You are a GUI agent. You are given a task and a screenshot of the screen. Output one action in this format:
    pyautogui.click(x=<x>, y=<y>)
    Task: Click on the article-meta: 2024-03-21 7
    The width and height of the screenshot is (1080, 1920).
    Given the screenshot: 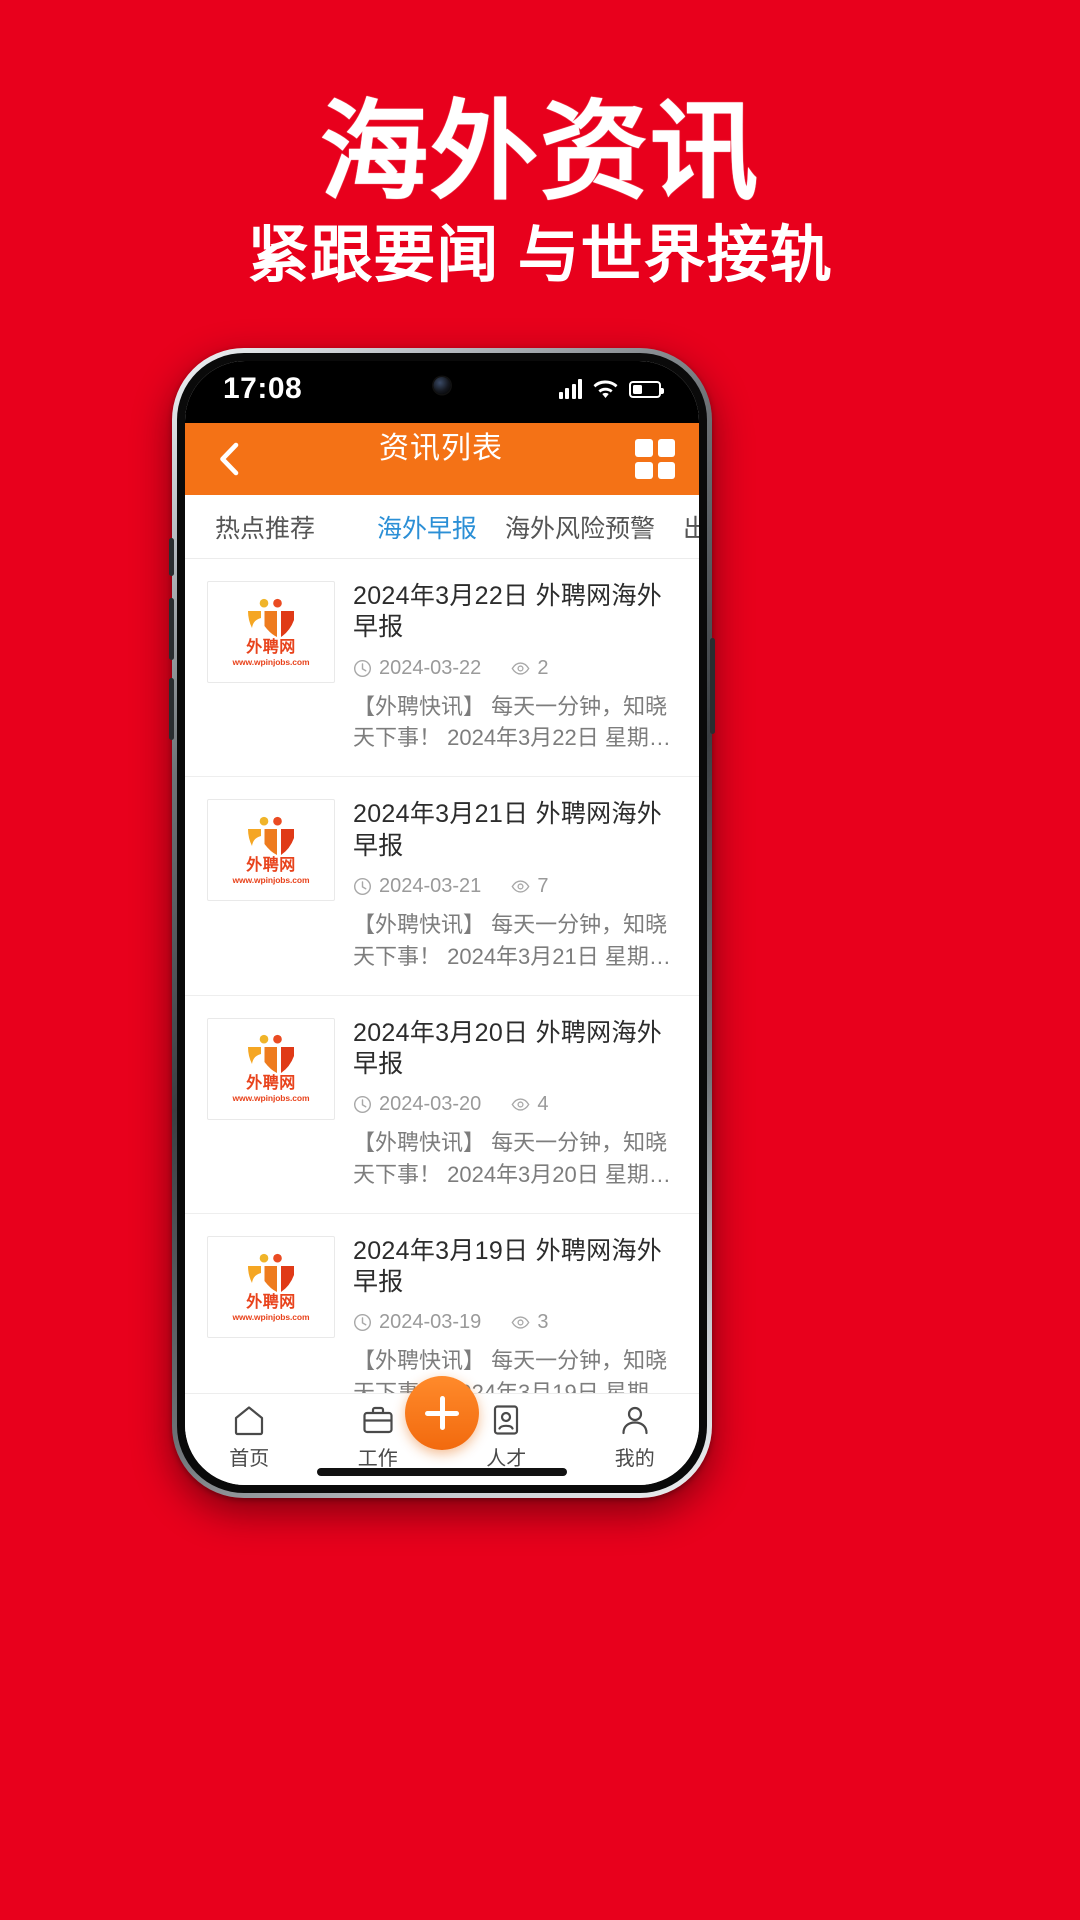 What is the action you would take?
    pyautogui.click(x=515, y=886)
    